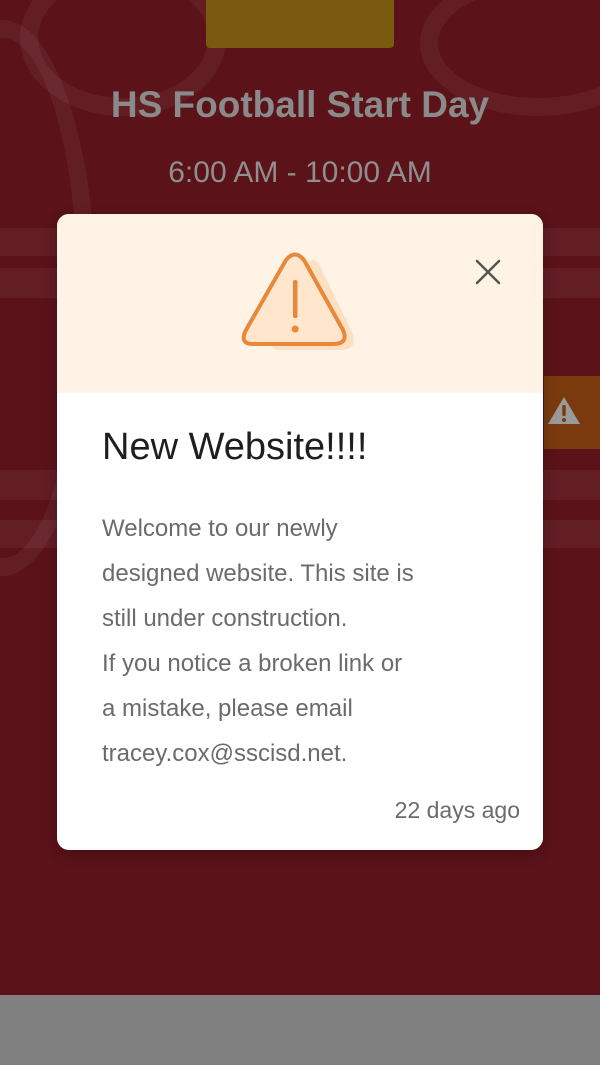  What do you see at coordinates (300, 1030) in the screenshot?
I see `footer-bar` at bounding box center [300, 1030].